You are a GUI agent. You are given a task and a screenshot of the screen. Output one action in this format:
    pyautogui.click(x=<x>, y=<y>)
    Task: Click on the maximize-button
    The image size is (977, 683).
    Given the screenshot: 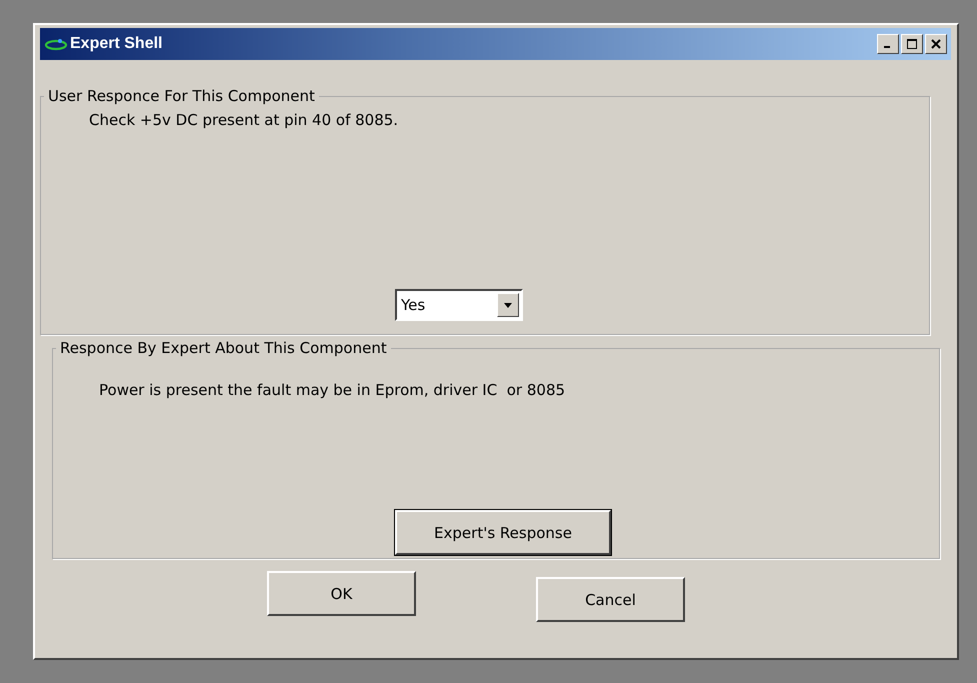 What is the action you would take?
    pyautogui.click(x=912, y=44)
    